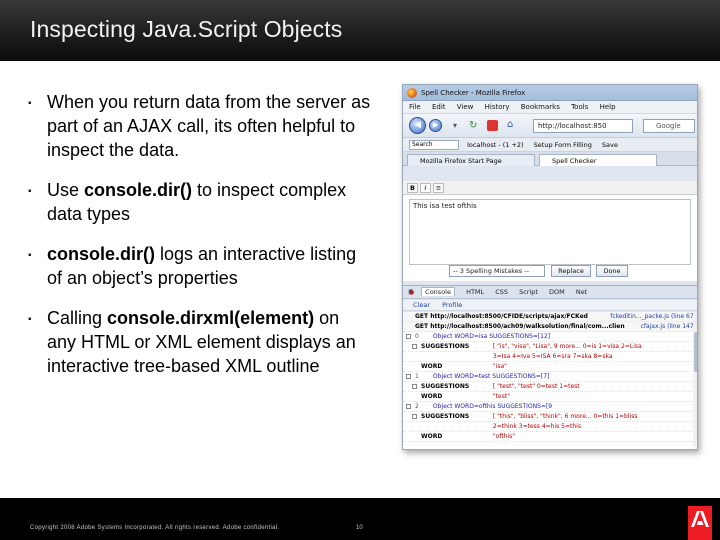 The width and height of the screenshot is (720, 540). I want to click on menu-bookmarks: Bookmarks, so click(540, 107).